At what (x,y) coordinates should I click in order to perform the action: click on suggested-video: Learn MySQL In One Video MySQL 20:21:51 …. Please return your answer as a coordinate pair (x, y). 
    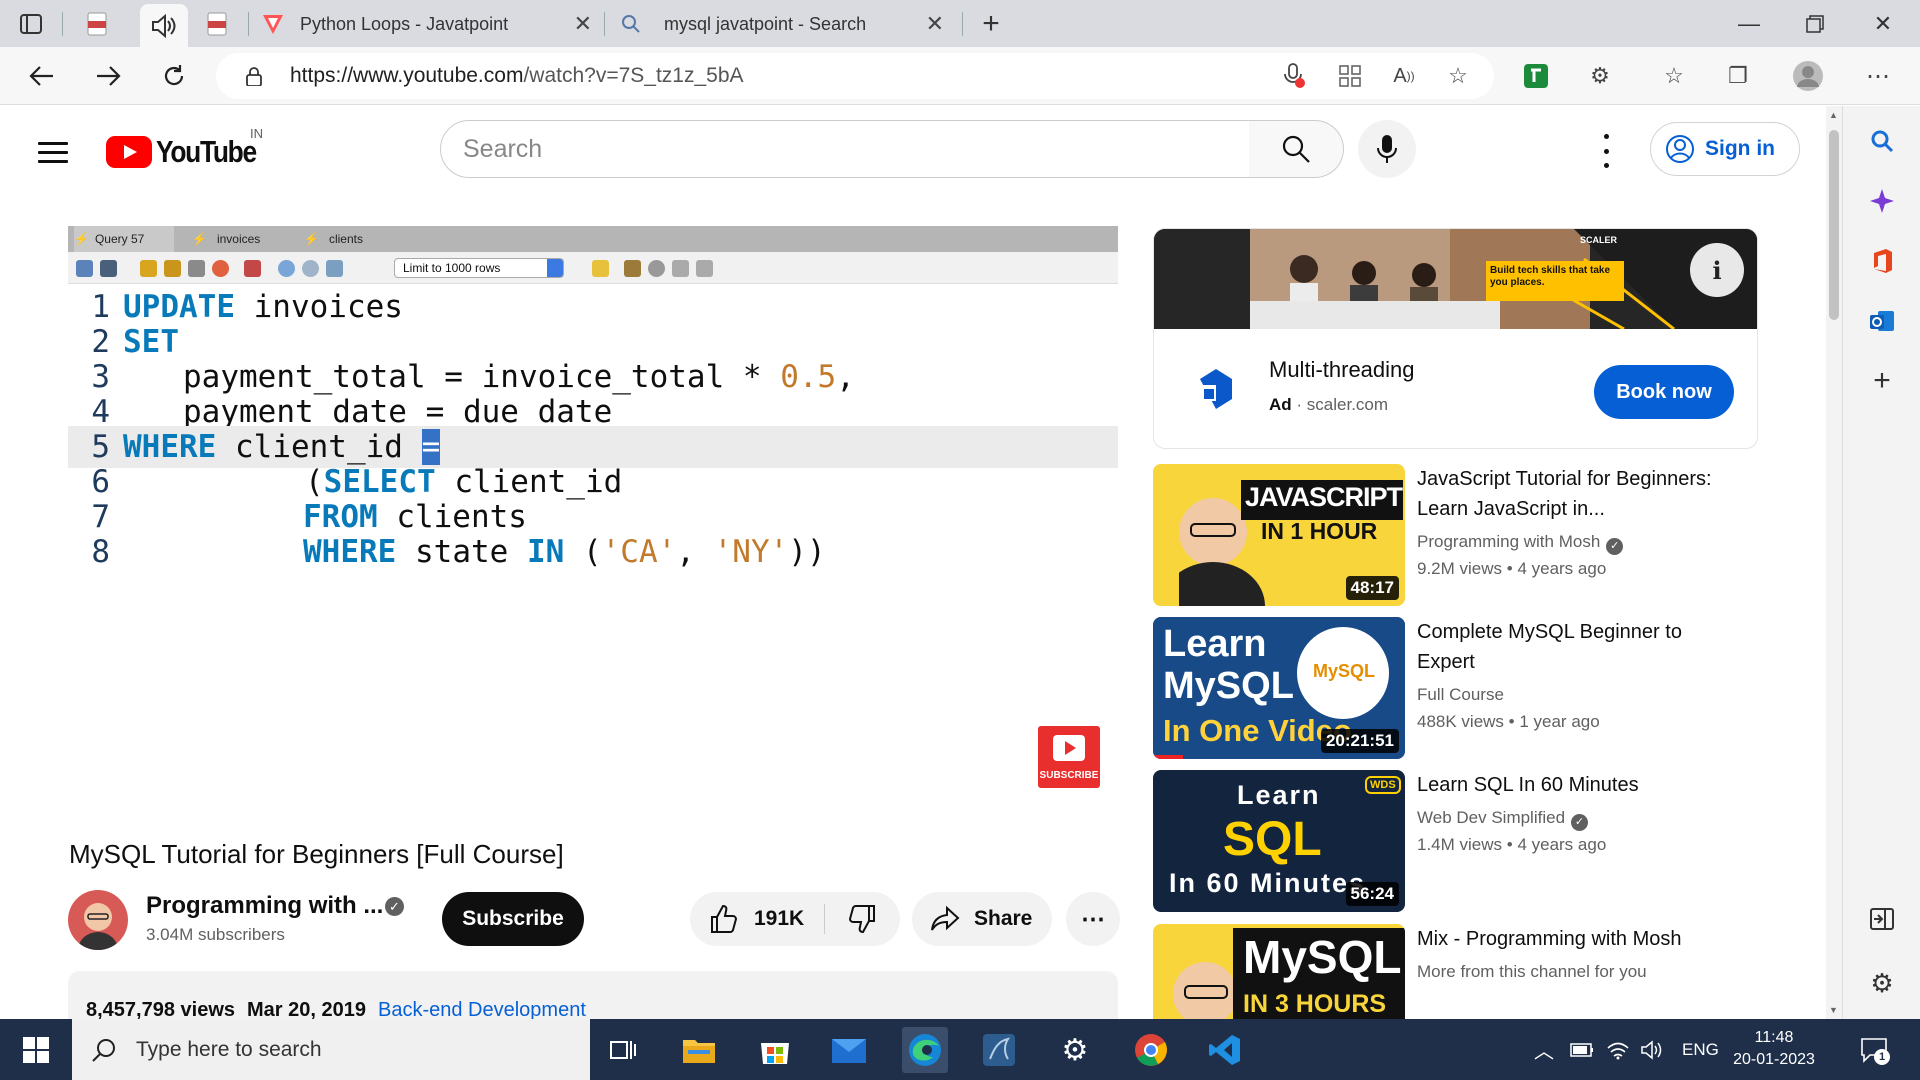
    Looking at the image, I should click on (1492, 688).